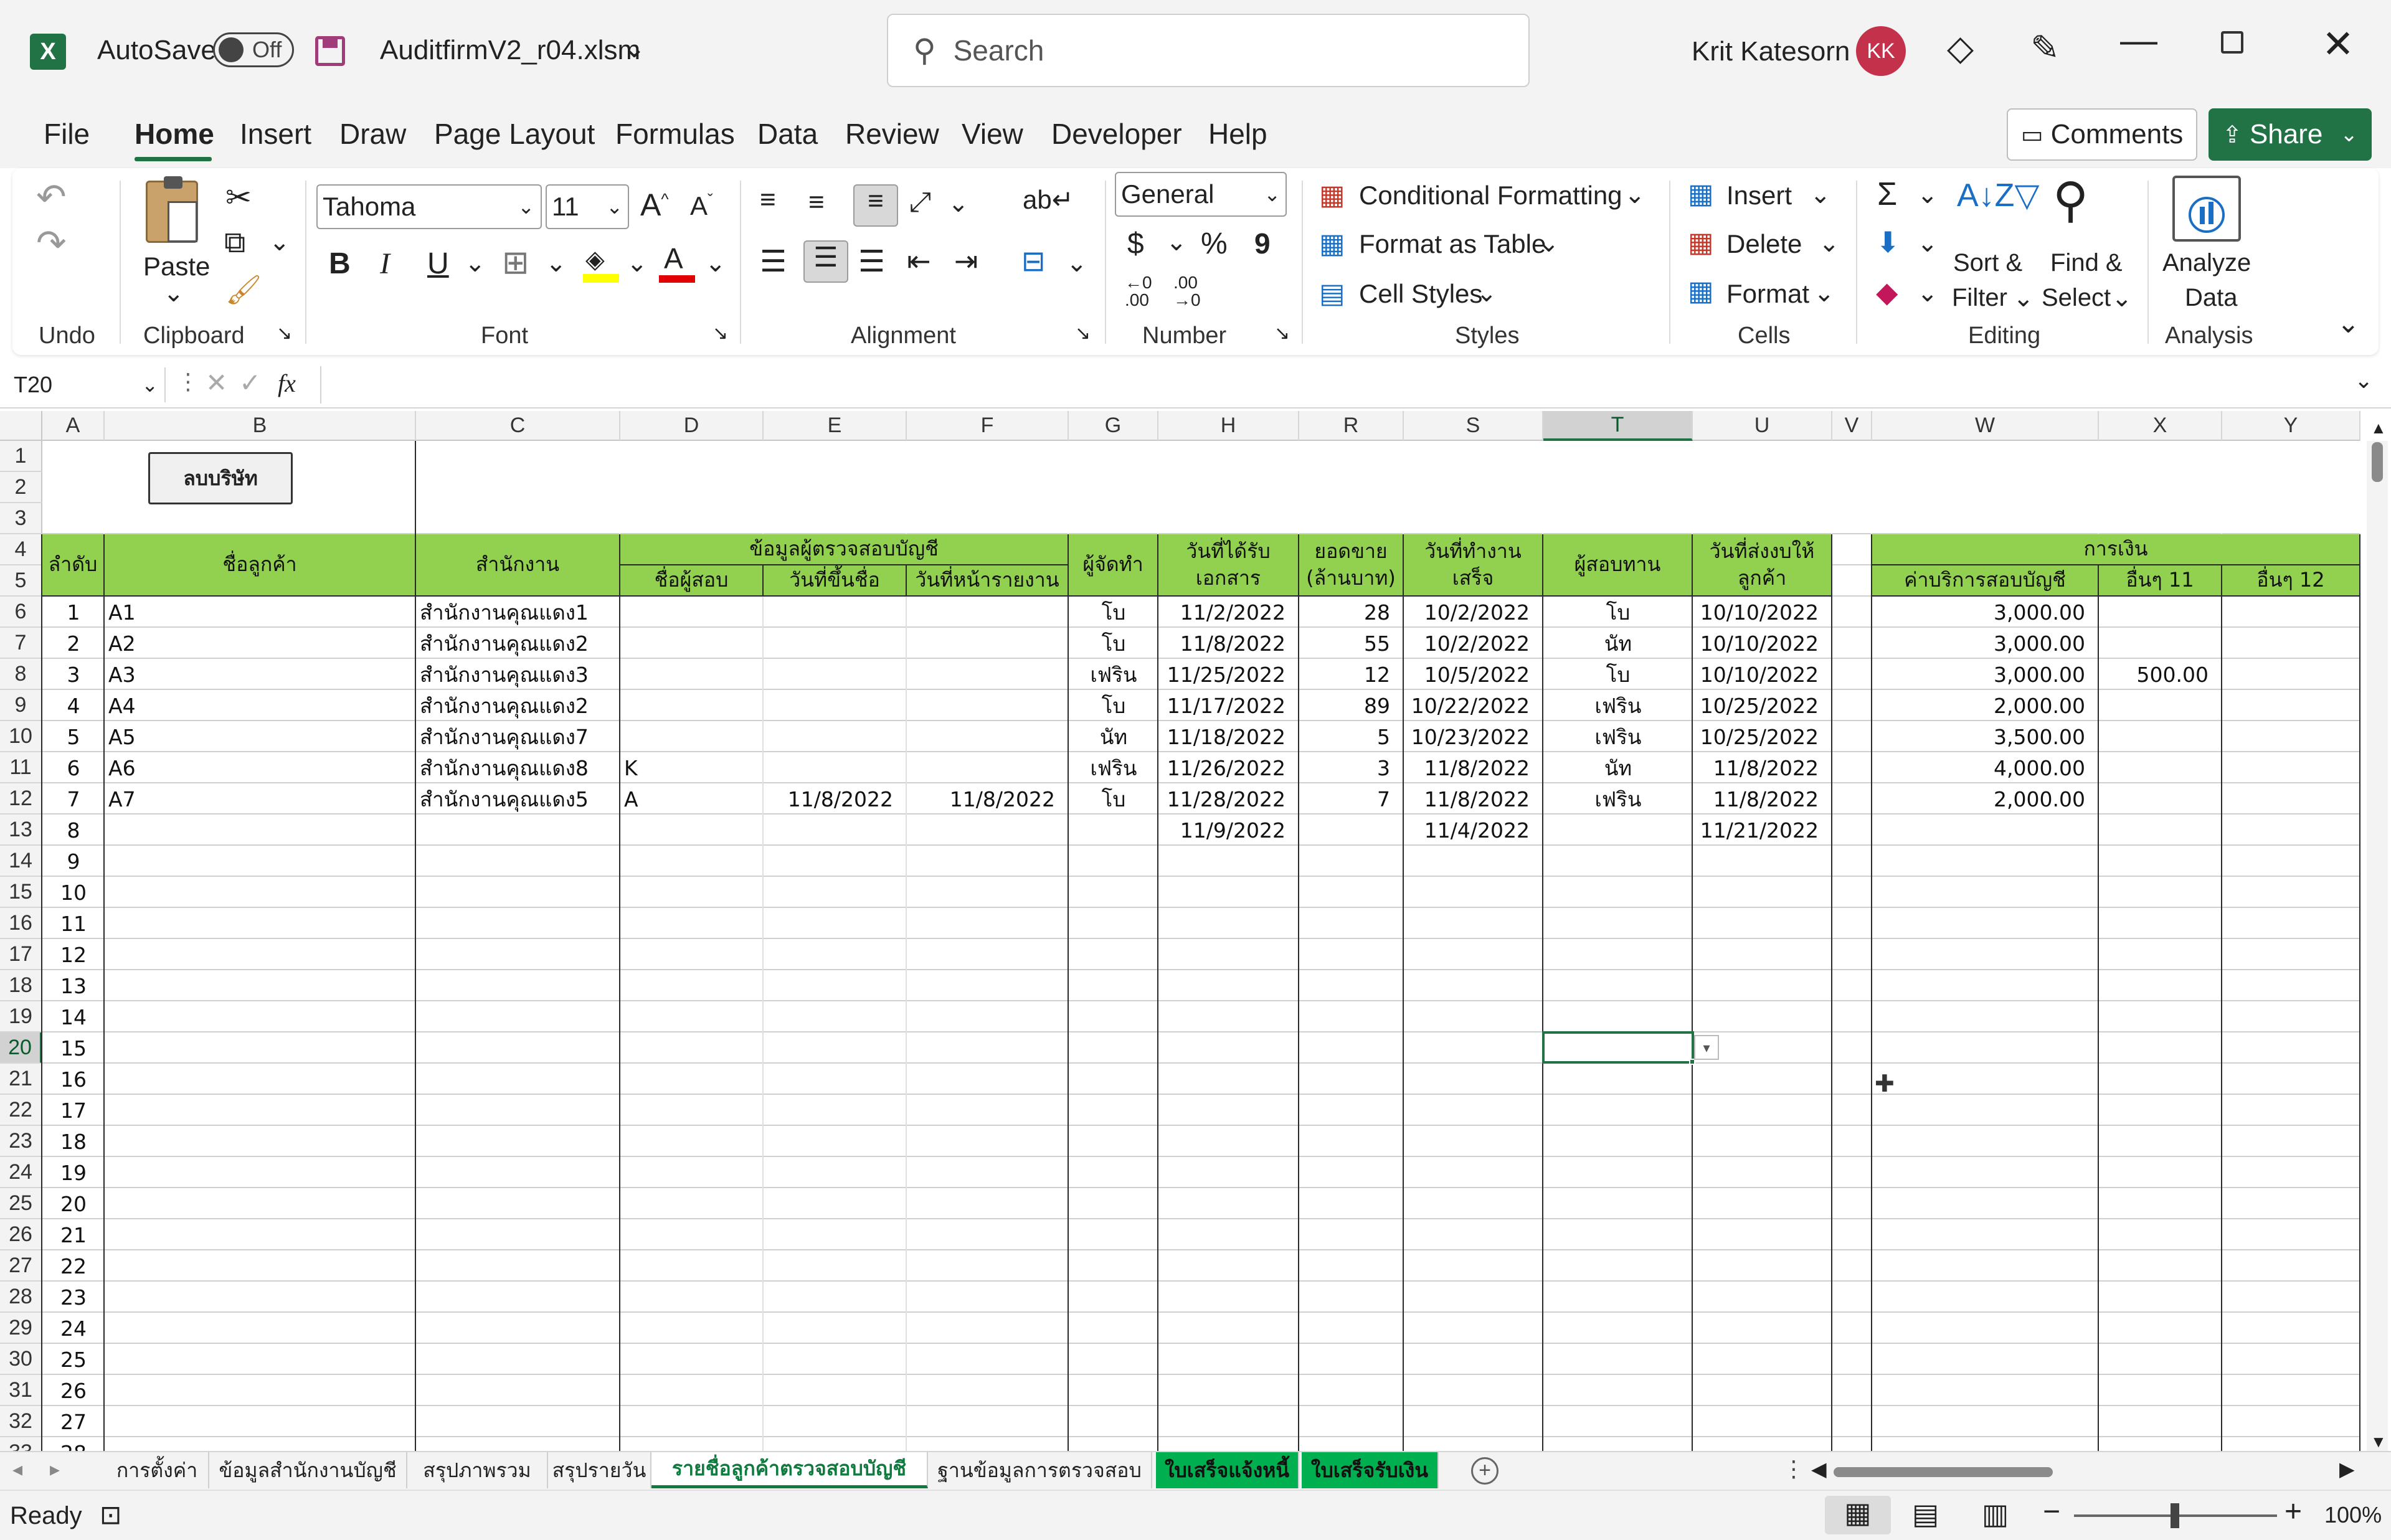  I want to click on cell-done: 10/5/2022, so click(1474, 674).